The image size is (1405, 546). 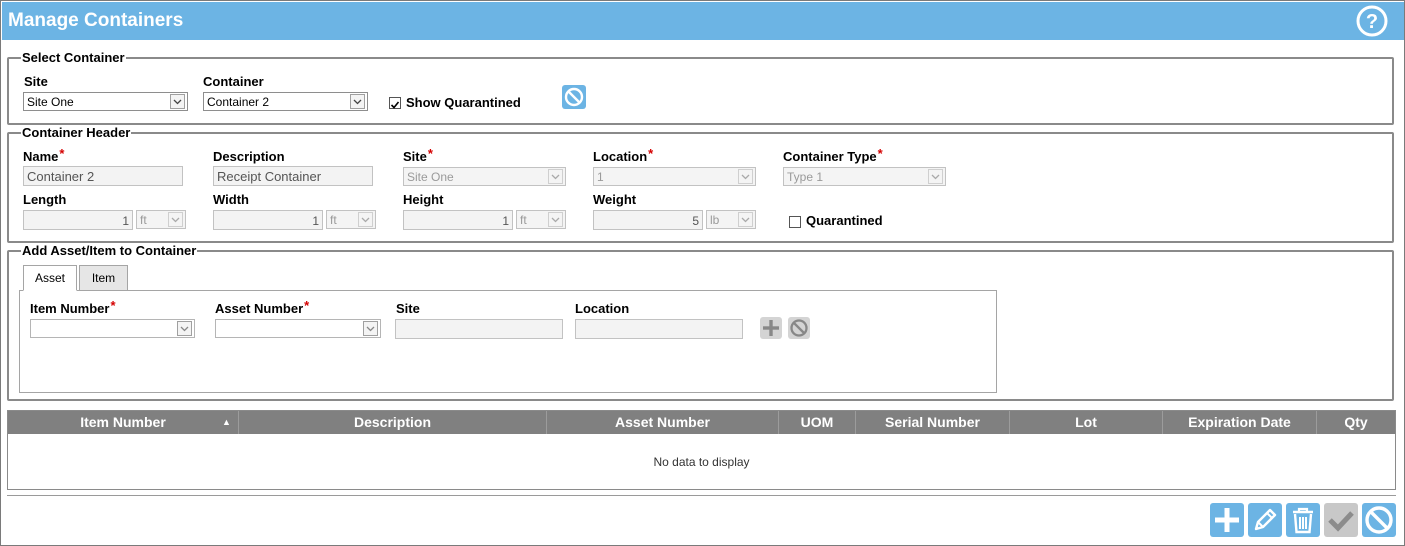 What do you see at coordinates (700, 87) in the screenshot?
I see `select-container-group: Select Container` at bounding box center [700, 87].